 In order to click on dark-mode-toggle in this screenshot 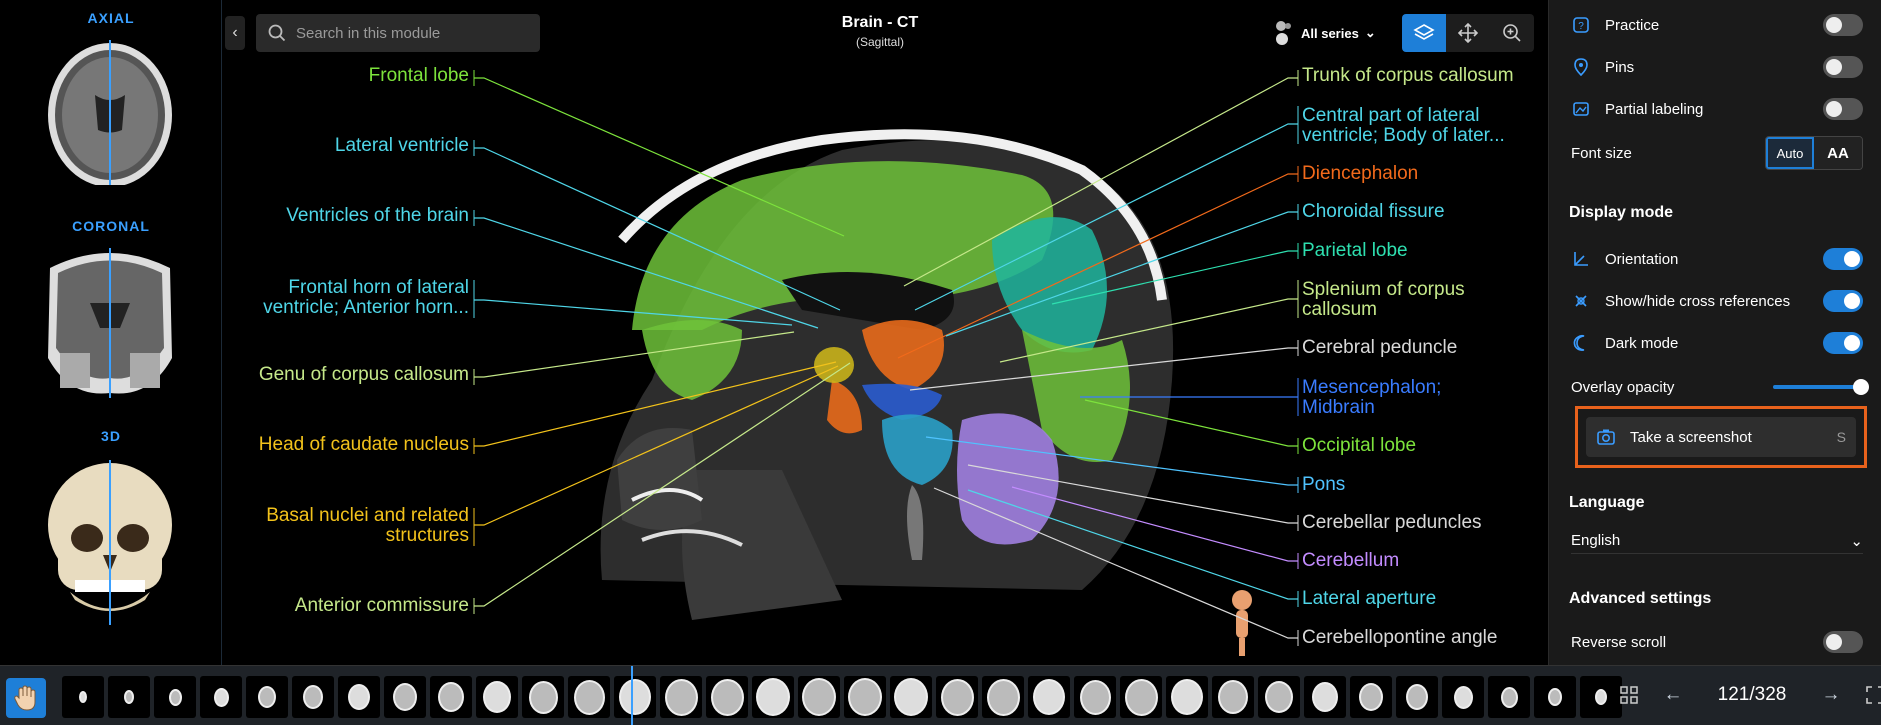, I will do `click(1843, 343)`.